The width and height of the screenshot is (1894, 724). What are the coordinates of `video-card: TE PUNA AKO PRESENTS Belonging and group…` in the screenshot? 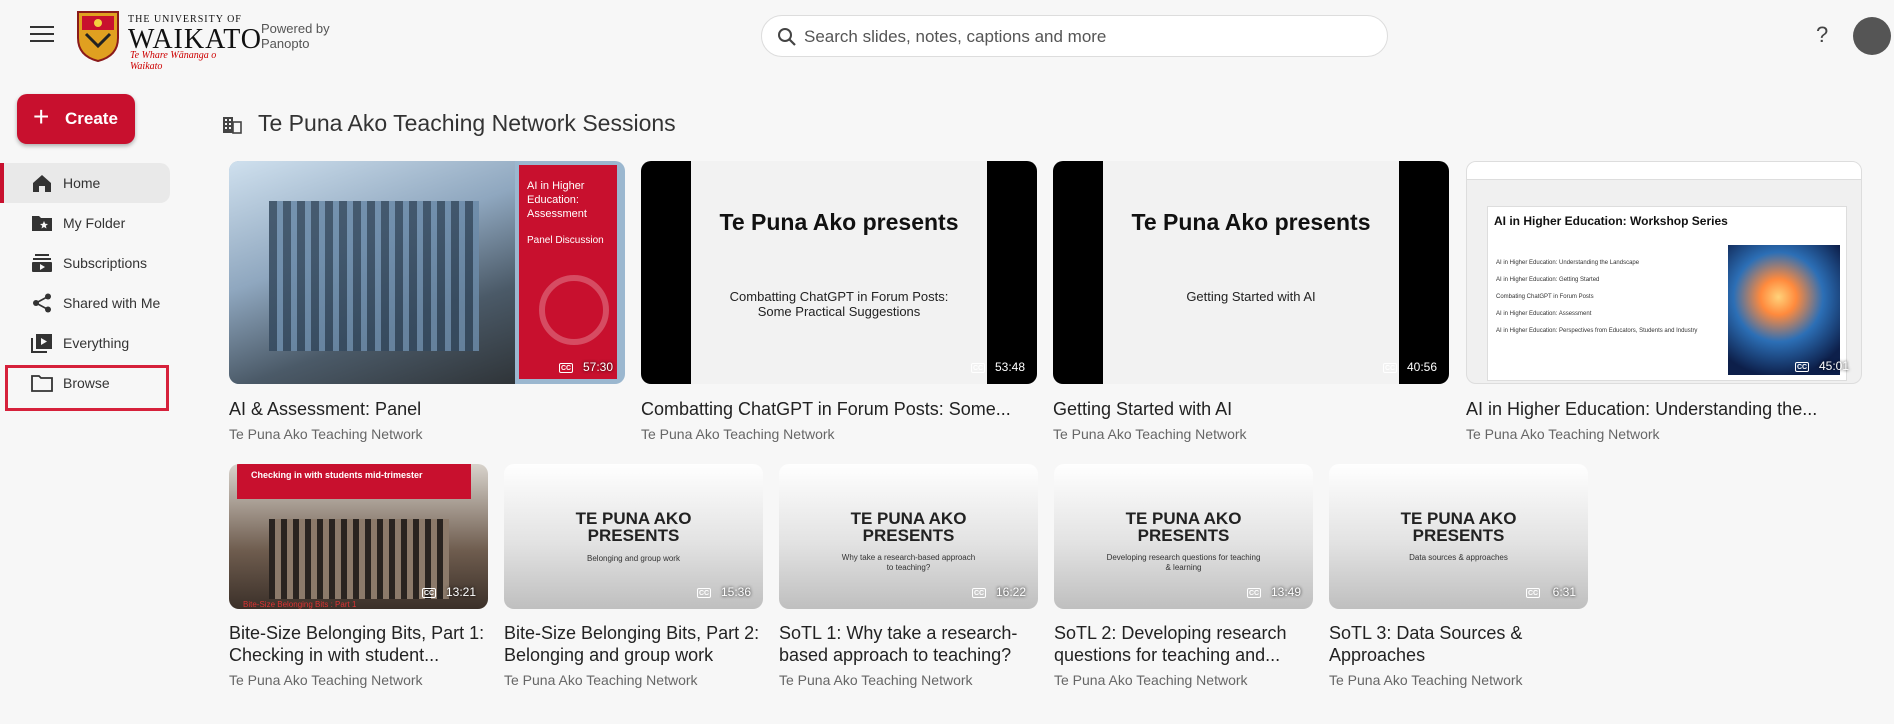 It's located at (633, 576).